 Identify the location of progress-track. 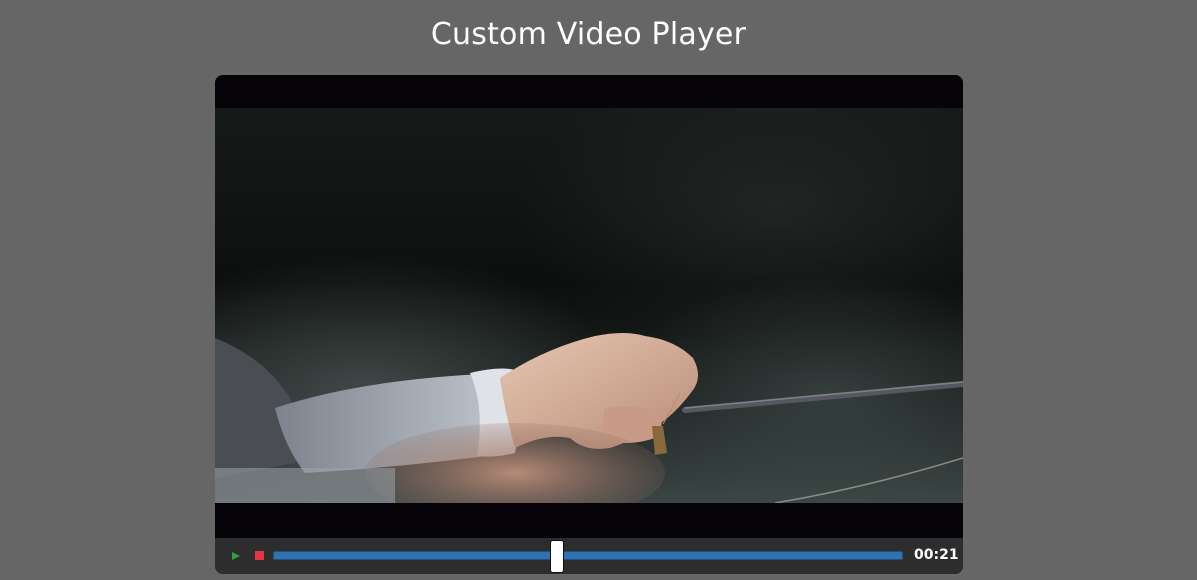
(588, 555).